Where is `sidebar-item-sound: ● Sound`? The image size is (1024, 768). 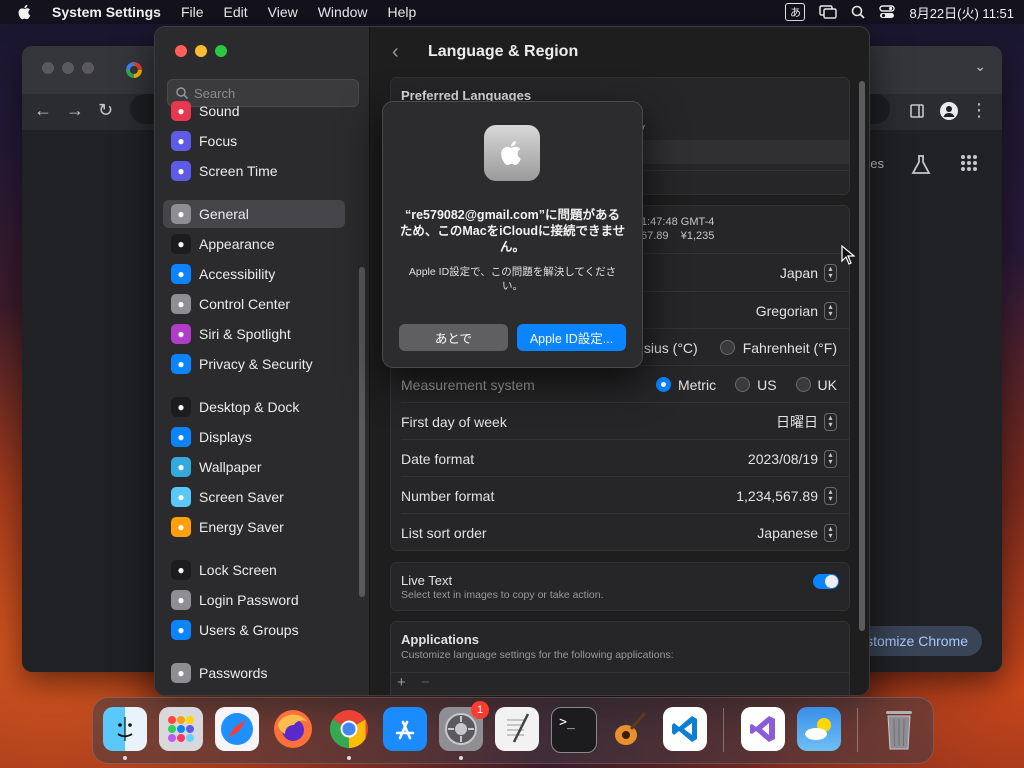 sidebar-item-sound: ● Sound is located at coordinates (254, 111).